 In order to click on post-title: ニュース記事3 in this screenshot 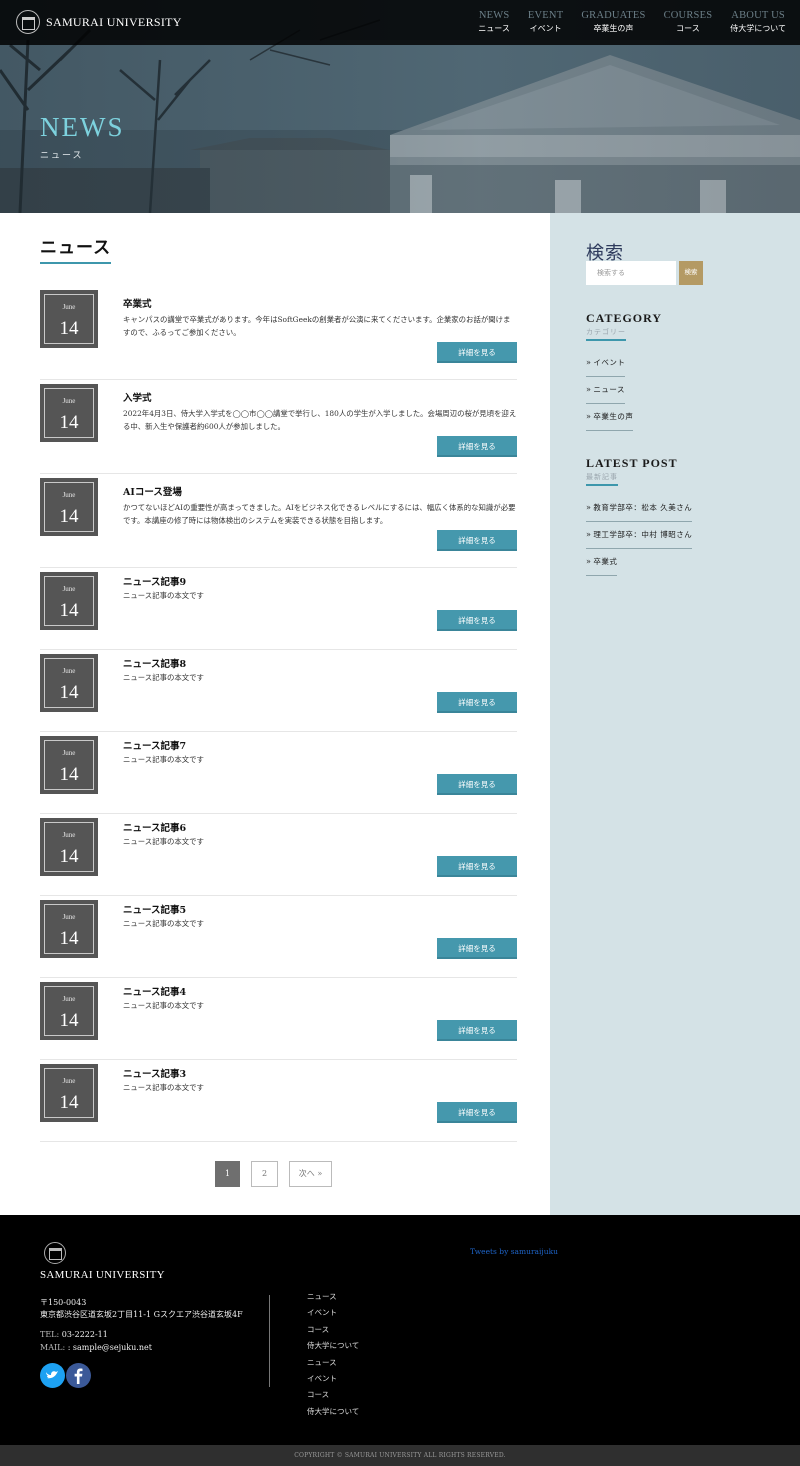, I will do `click(154, 1073)`.